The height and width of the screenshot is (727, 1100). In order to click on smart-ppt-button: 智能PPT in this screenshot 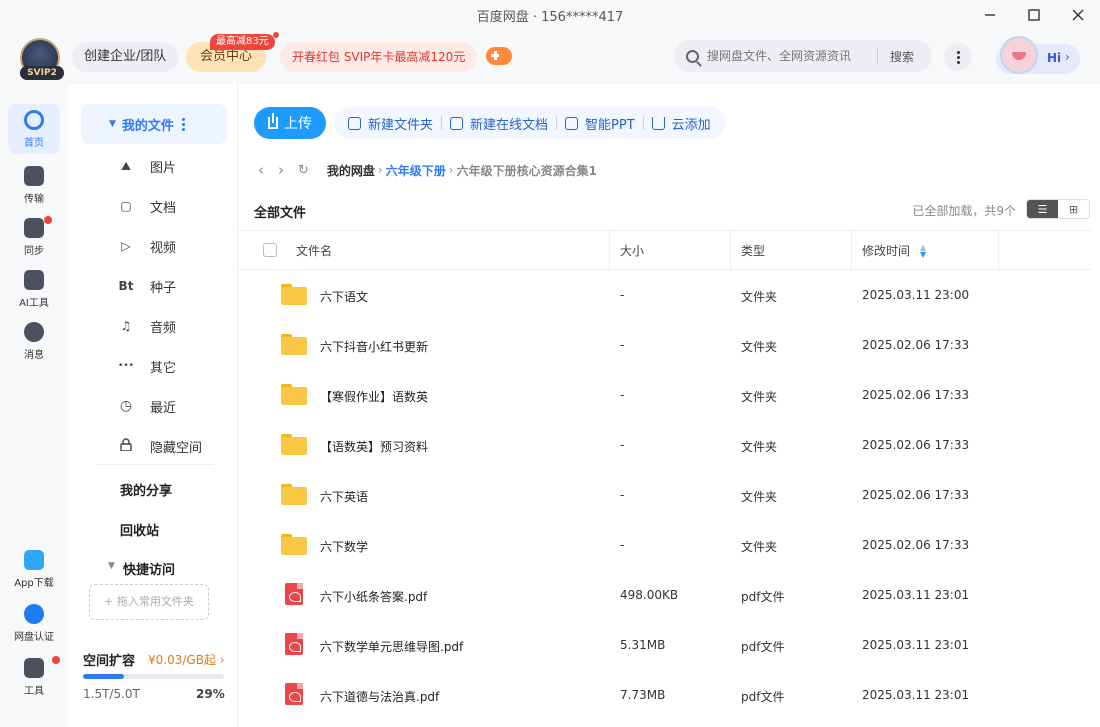, I will do `click(600, 123)`.